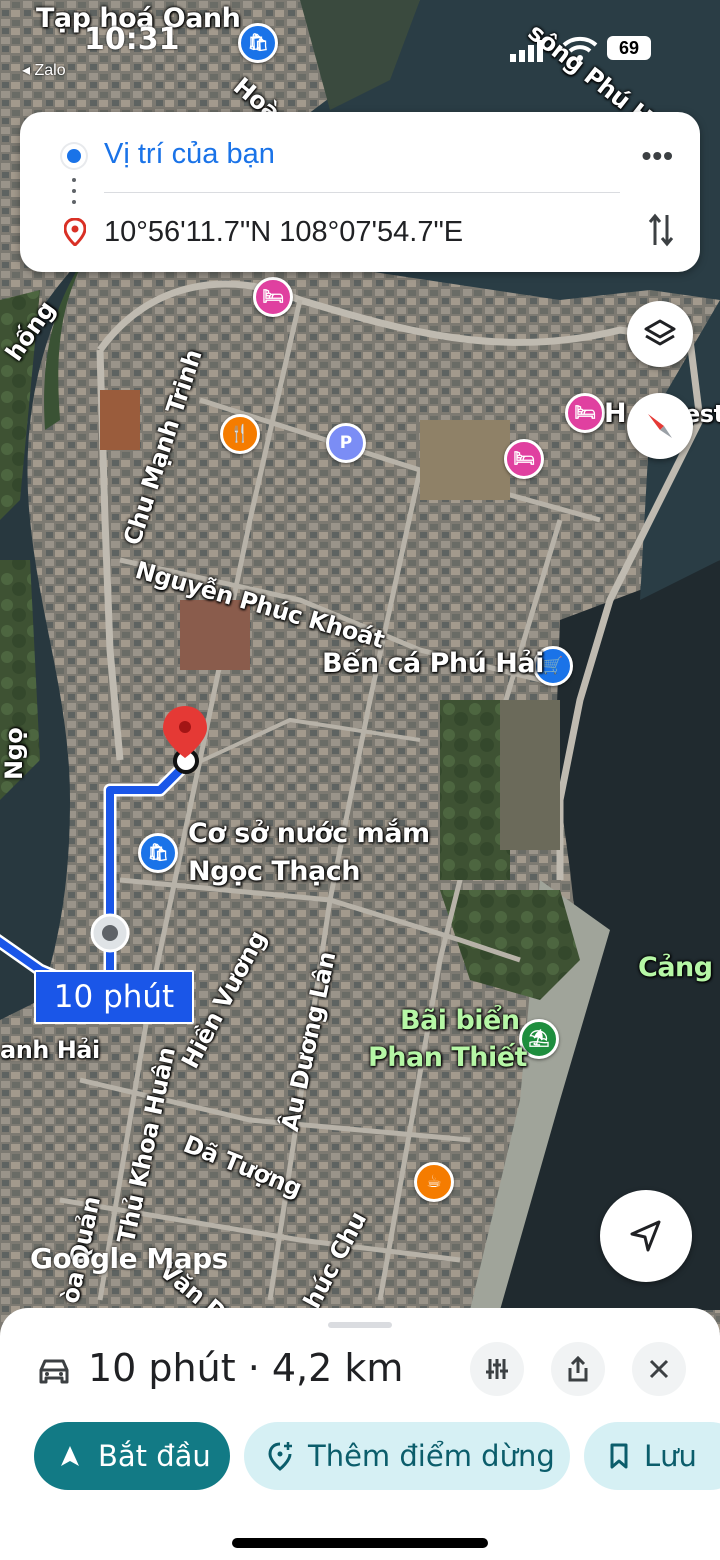  I want to click on map-label-bai-bien-line1: Bãi biển, so click(460, 1020).